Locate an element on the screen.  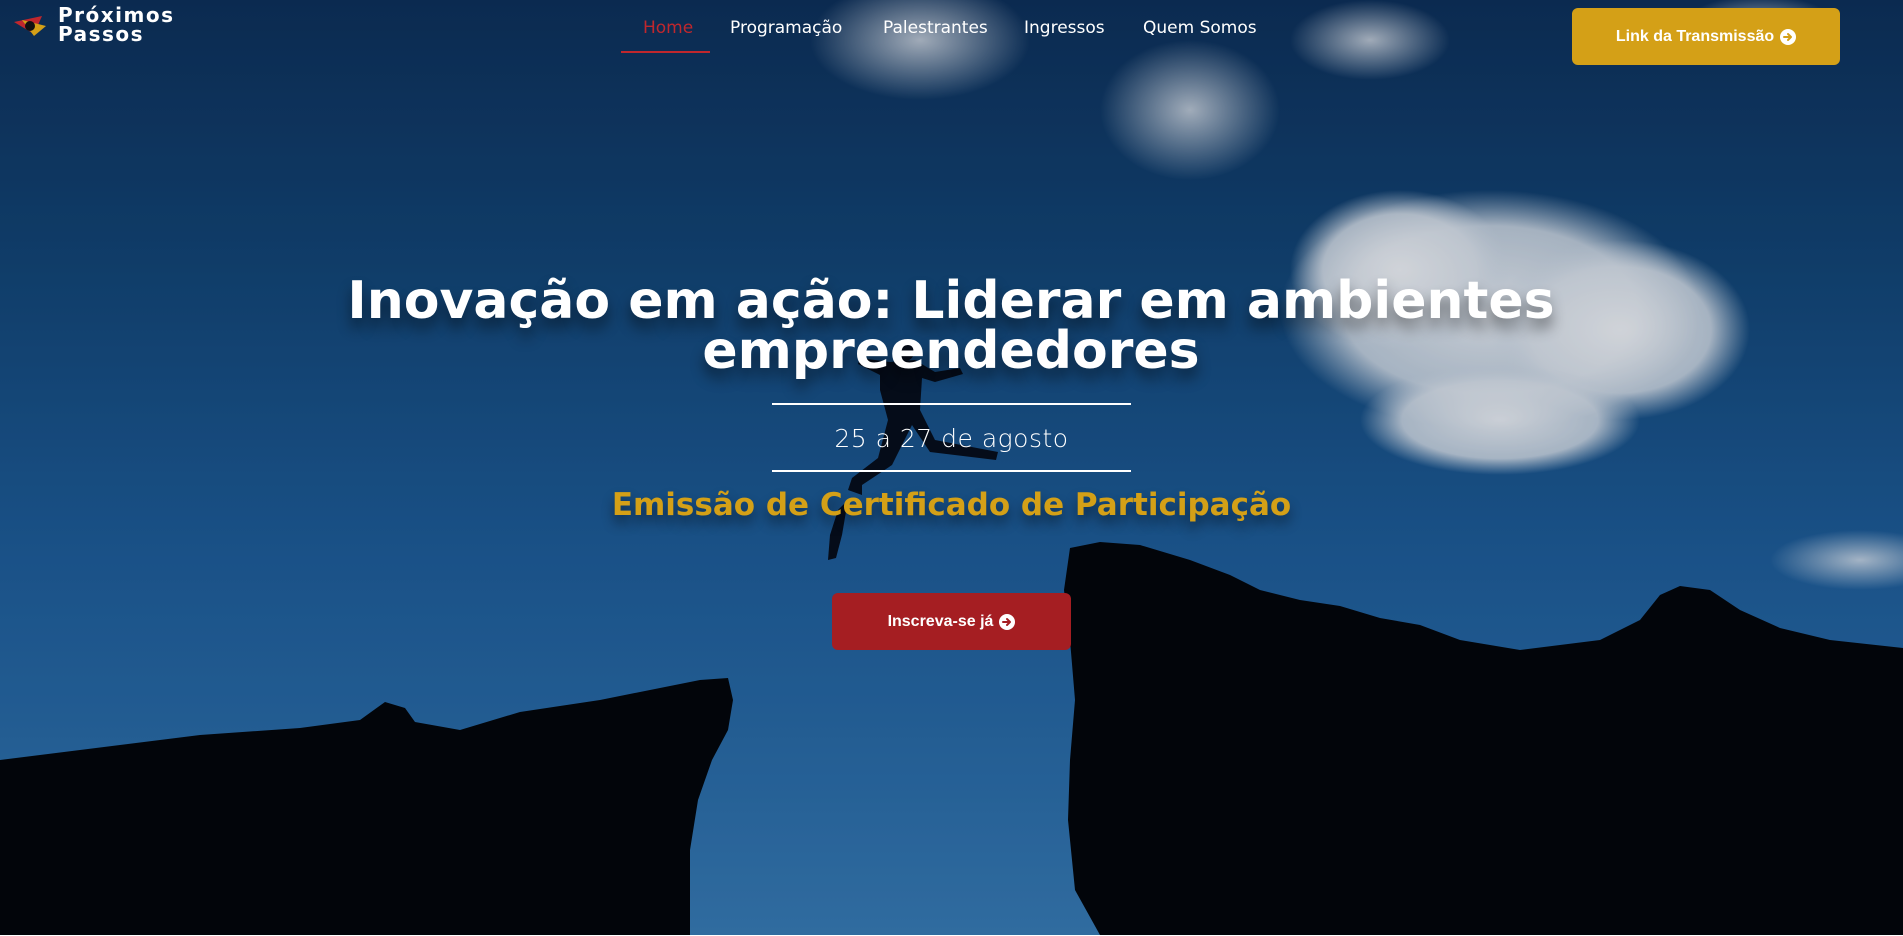
brand-name: Próximos Passos is located at coordinates (118, 25).